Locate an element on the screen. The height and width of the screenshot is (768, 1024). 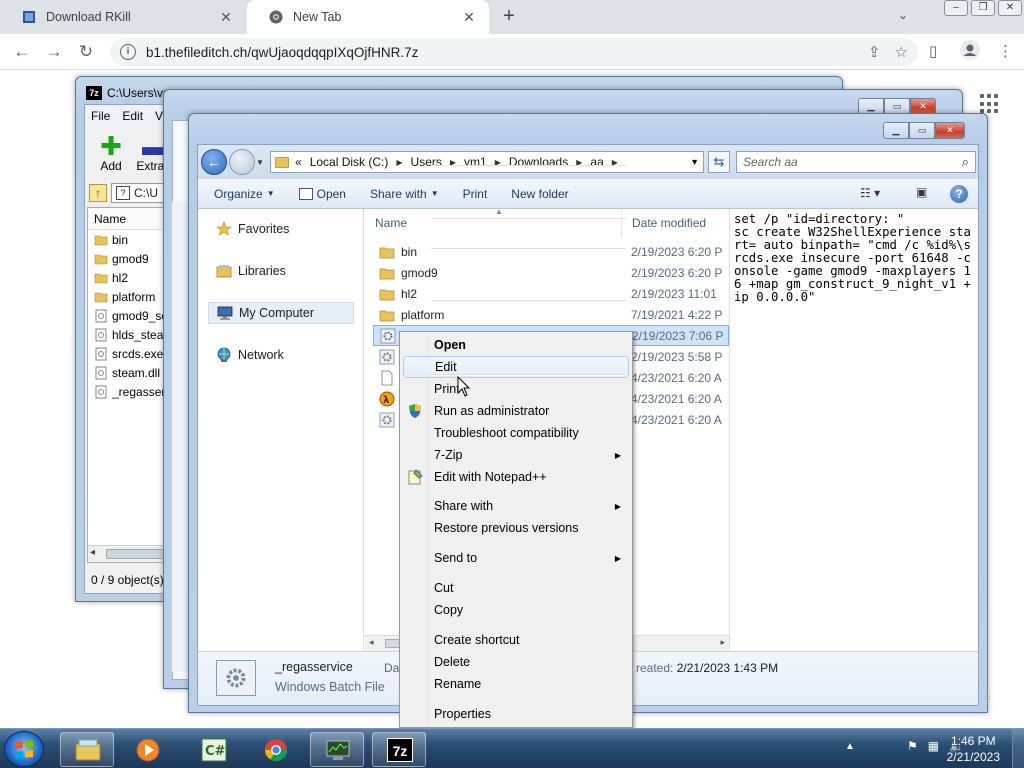
menu-edit: Edit is located at coordinates (132, 116).